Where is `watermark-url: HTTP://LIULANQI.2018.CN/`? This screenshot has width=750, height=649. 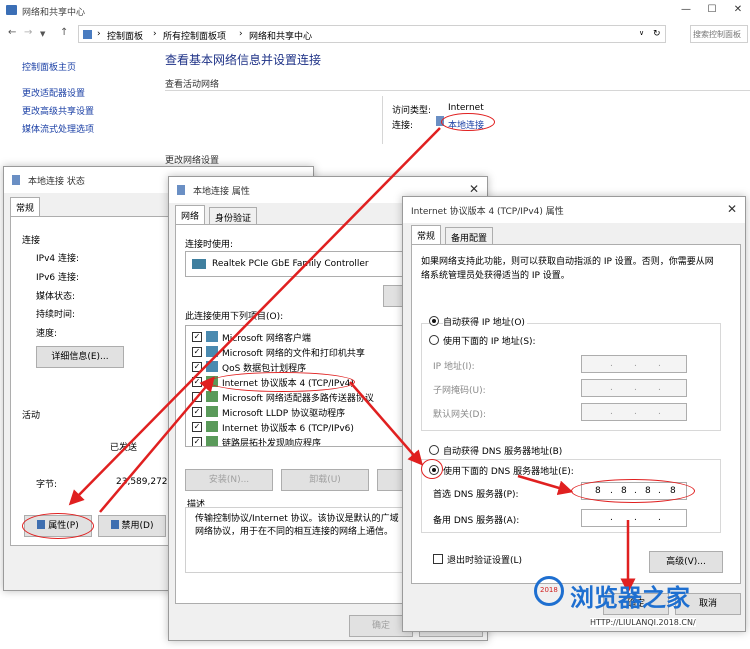 watermark-url: HTTP://LIULANQI.2018.CN/ is located at coordinates (643, 622).